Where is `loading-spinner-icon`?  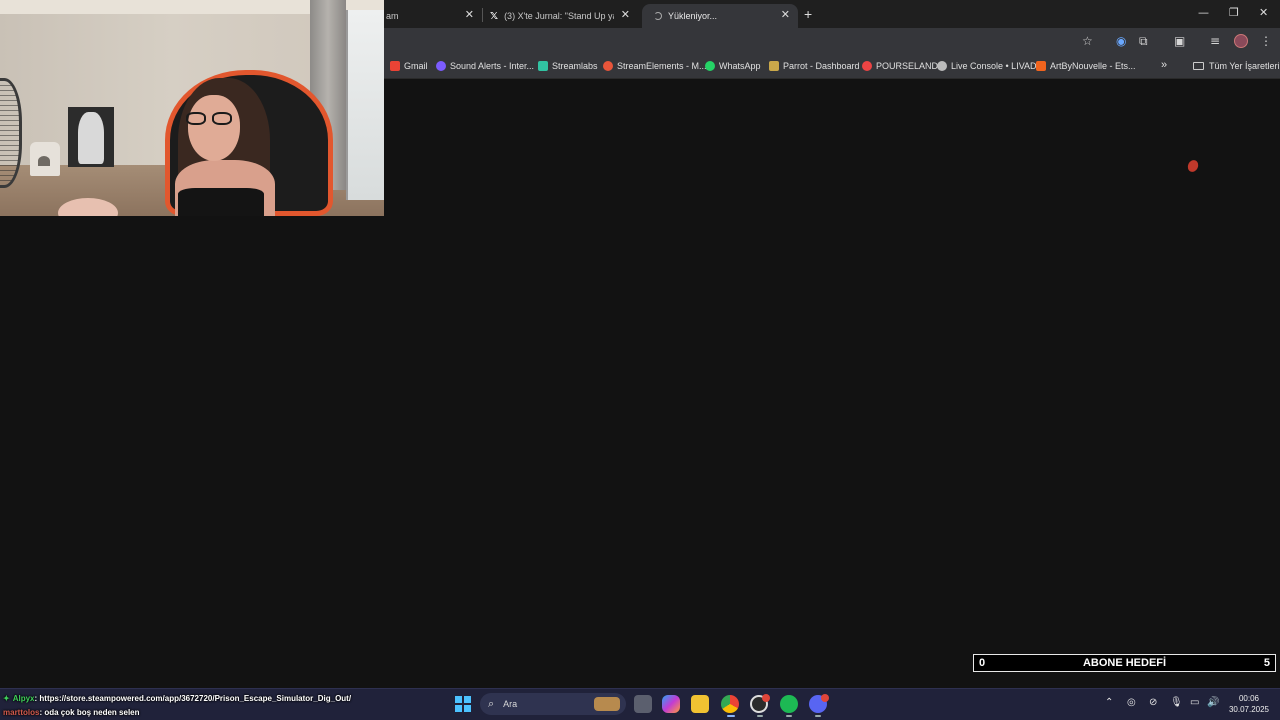
loading-spinner-icon is located at coordinates (658, 16).